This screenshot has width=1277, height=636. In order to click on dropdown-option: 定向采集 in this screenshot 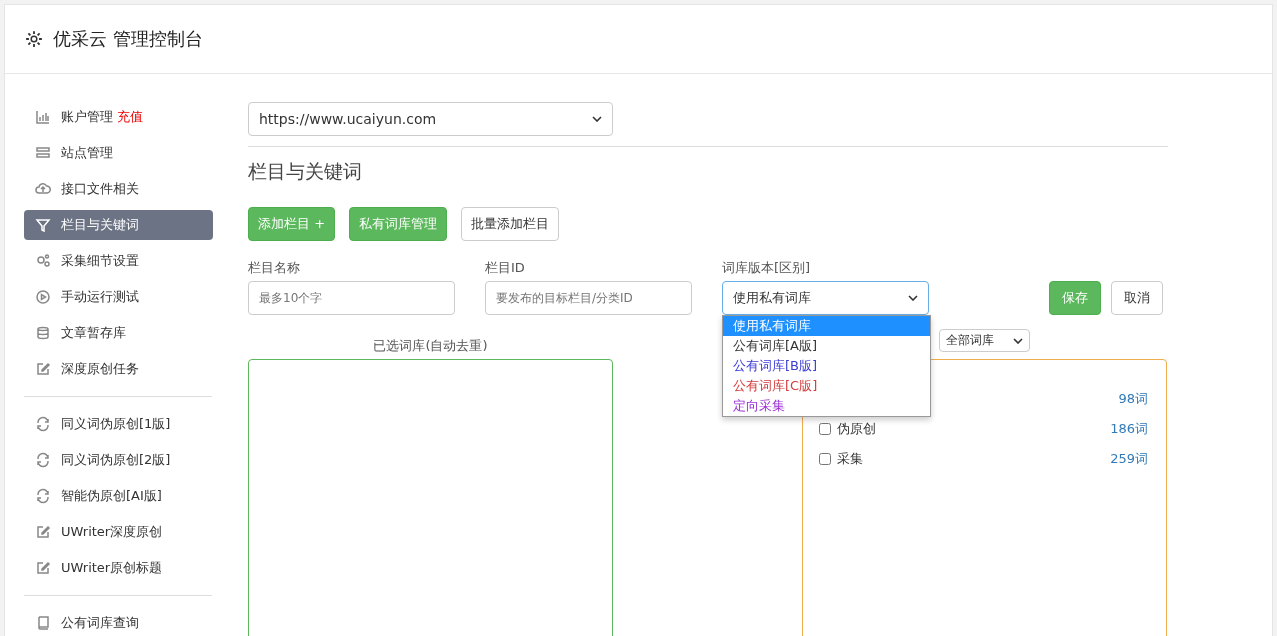, I will do `click(826, 406)`.